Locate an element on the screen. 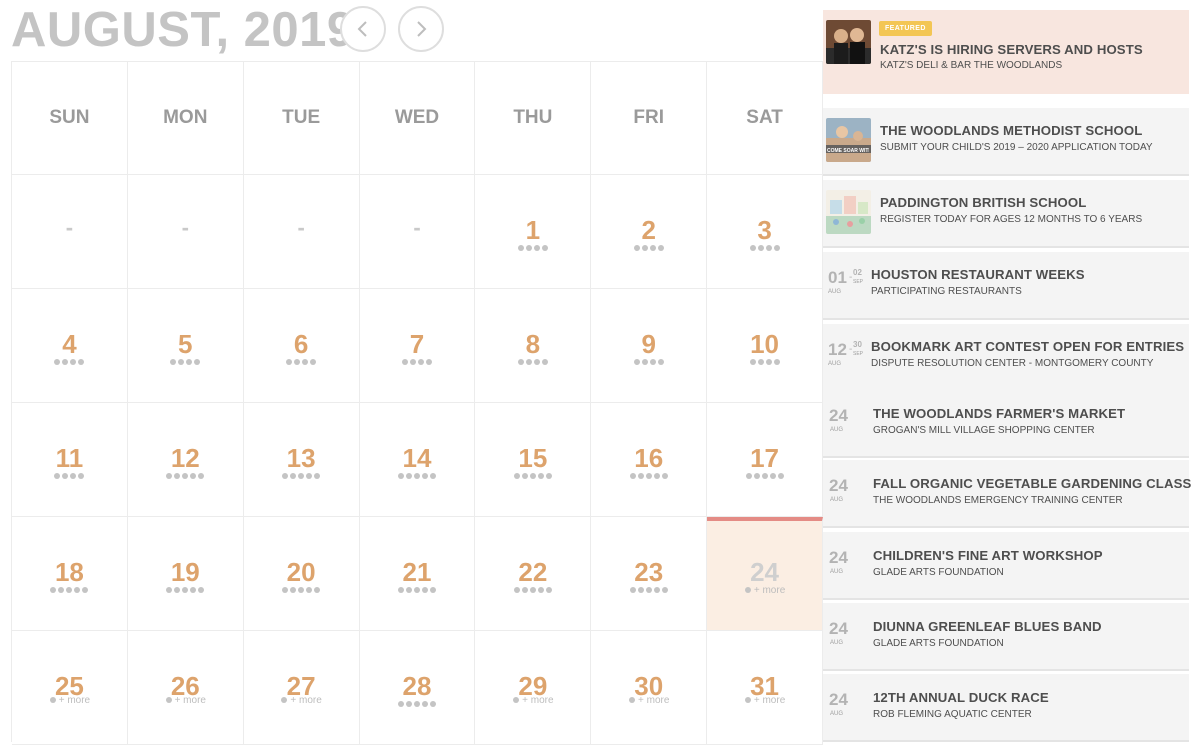  day-cell: 30 + more is located at coordinates (649, 688).